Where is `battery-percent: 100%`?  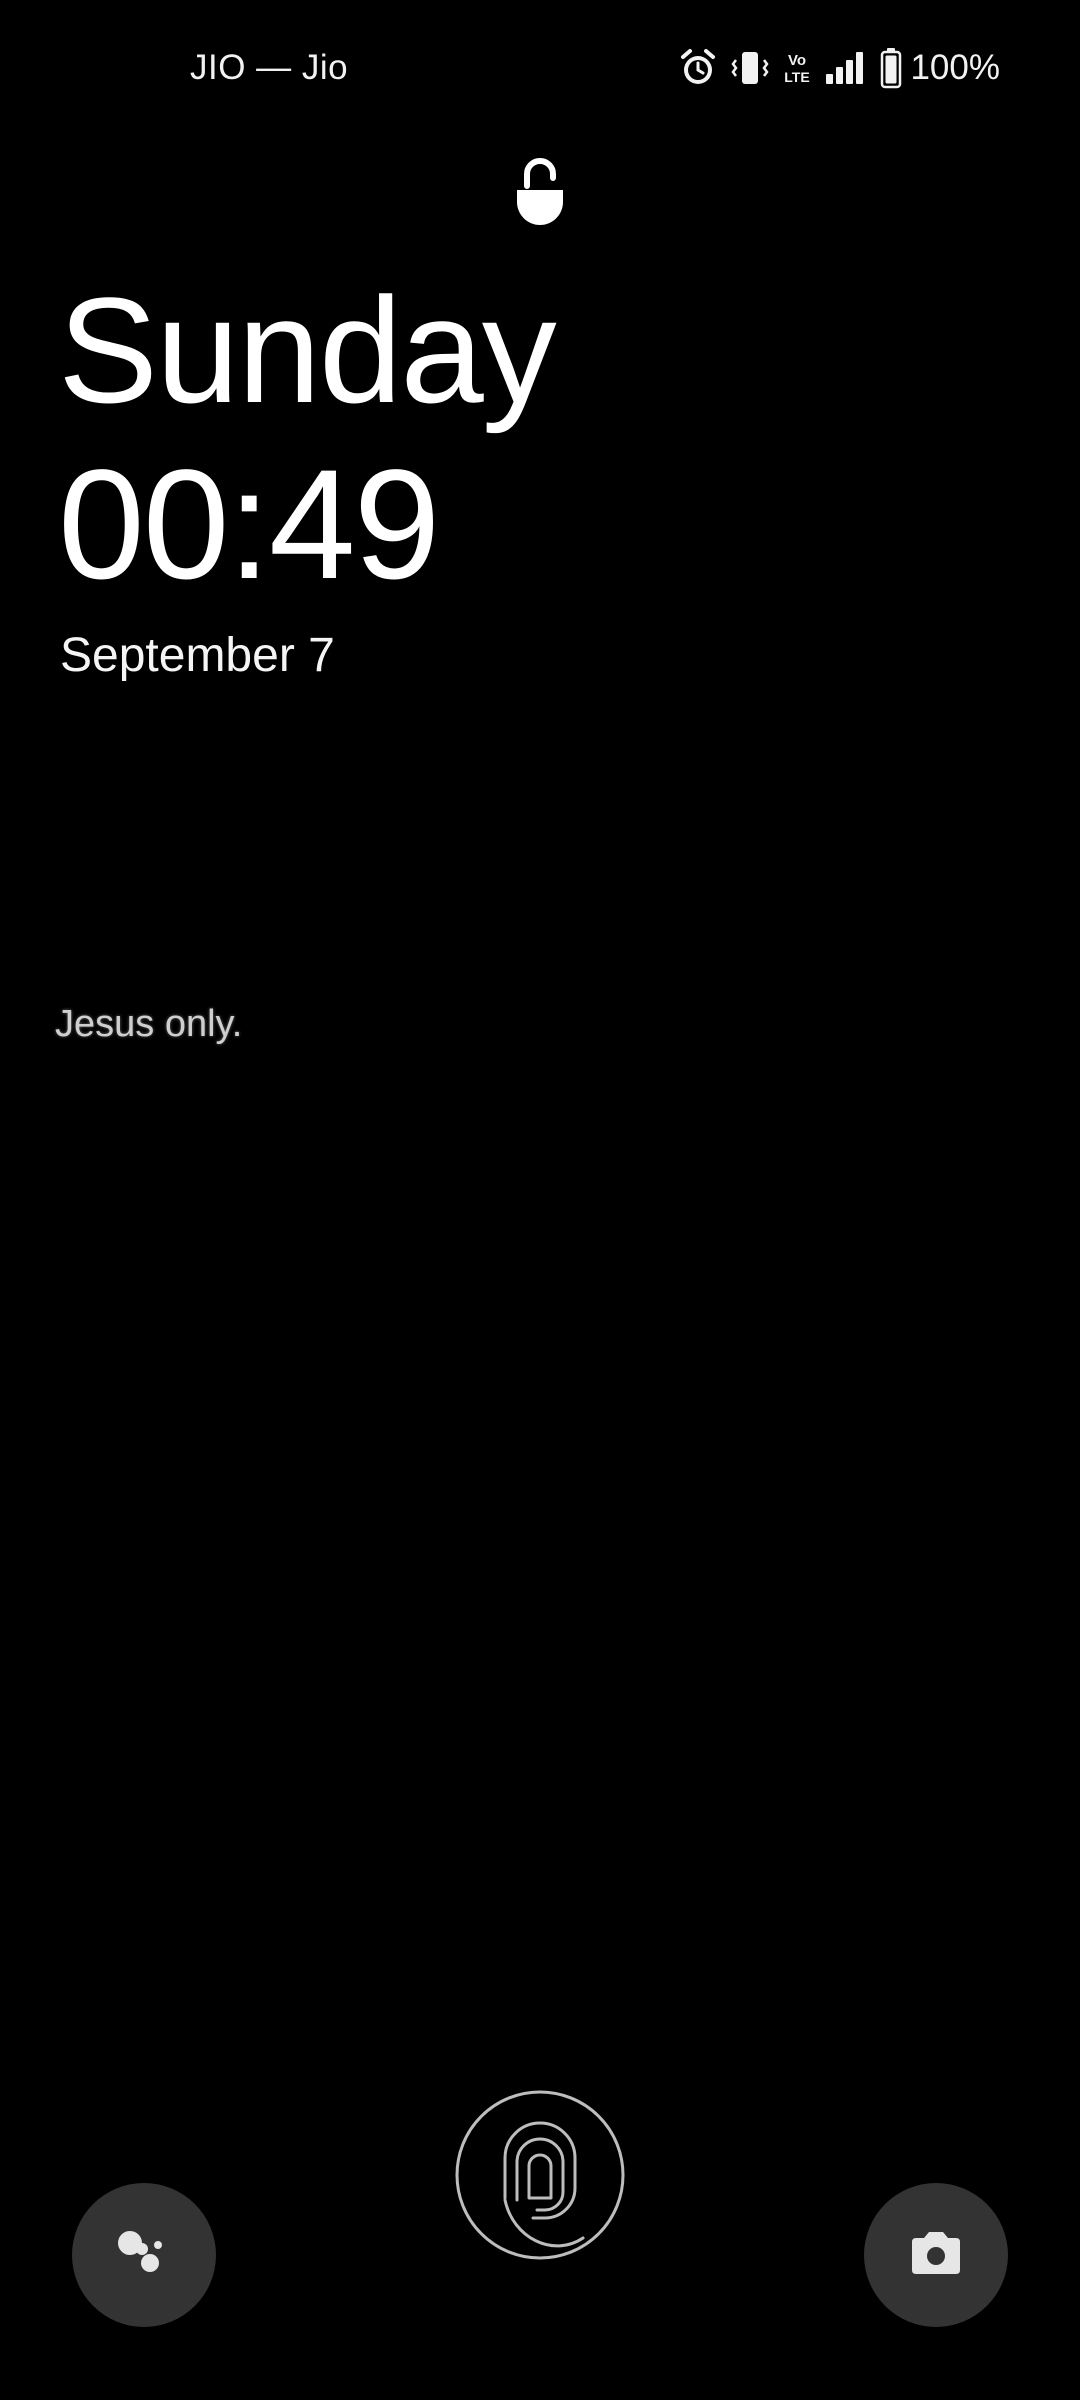
battery-percent: 100% is located at coordinates (955, 67).